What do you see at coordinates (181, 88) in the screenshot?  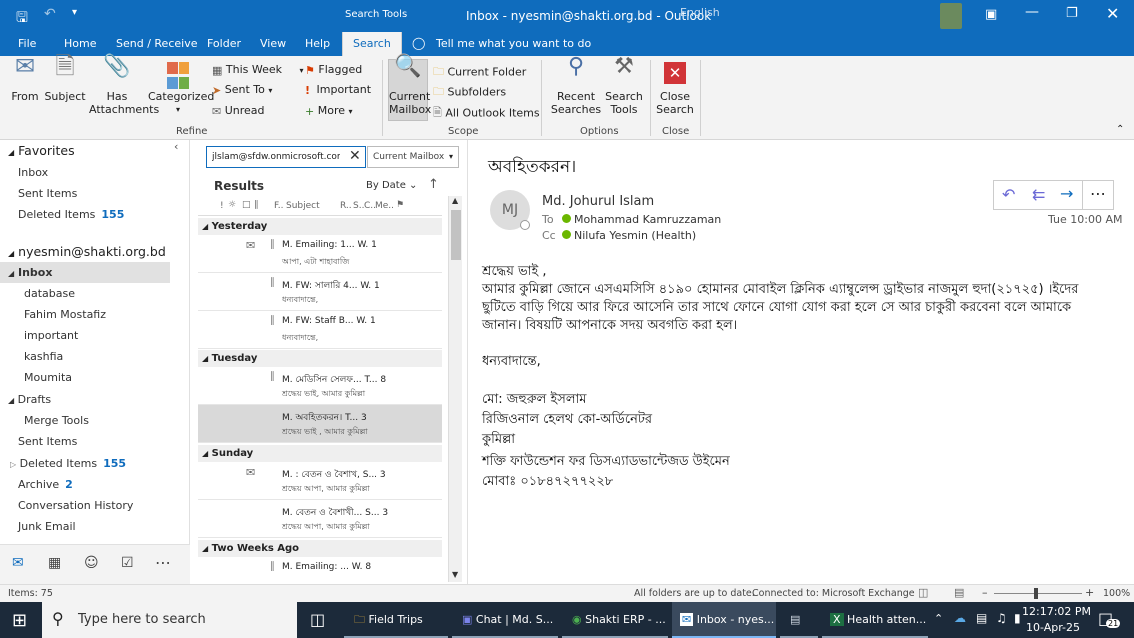 I see `categorized-button: Categorized ▾` at bounding box center [181, 88].